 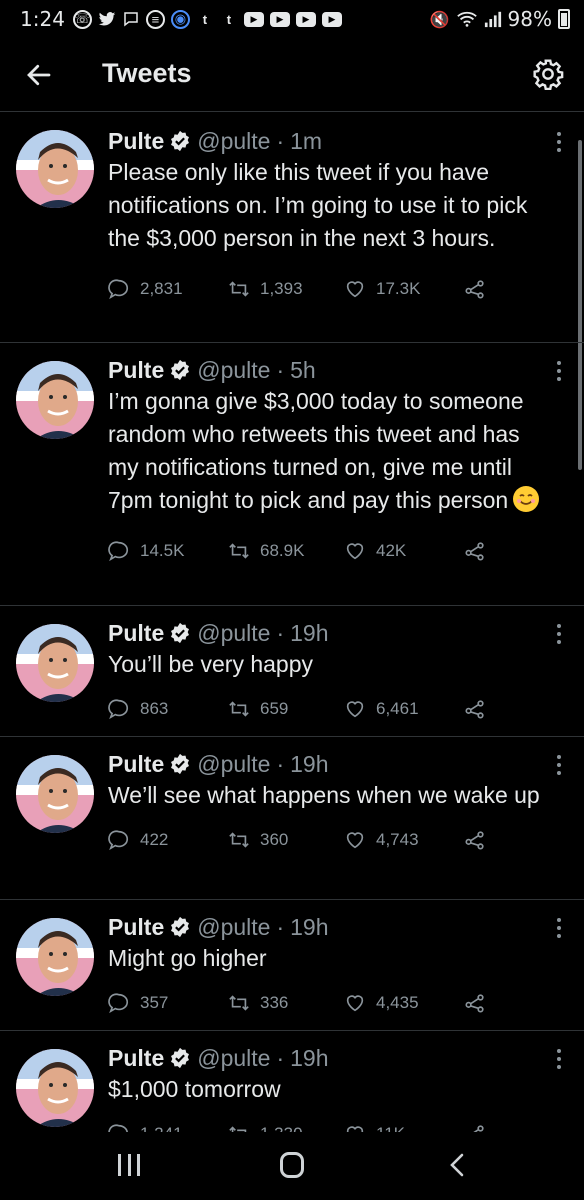 What do you see at coordinates (331, 19) in the screenshot?
I see `youtube-icon: ▶` at bounding box center [331, 19].